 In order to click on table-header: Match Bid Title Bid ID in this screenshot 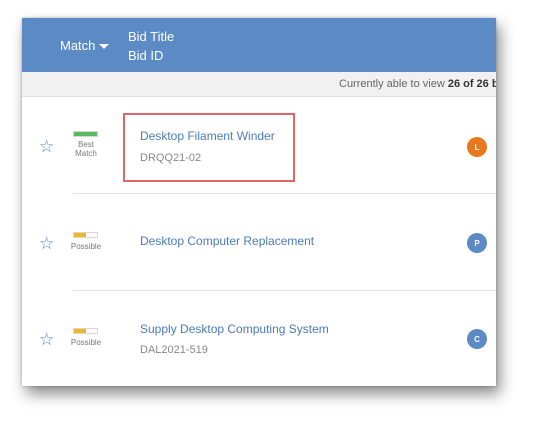, I will do `click(259, 45)`.